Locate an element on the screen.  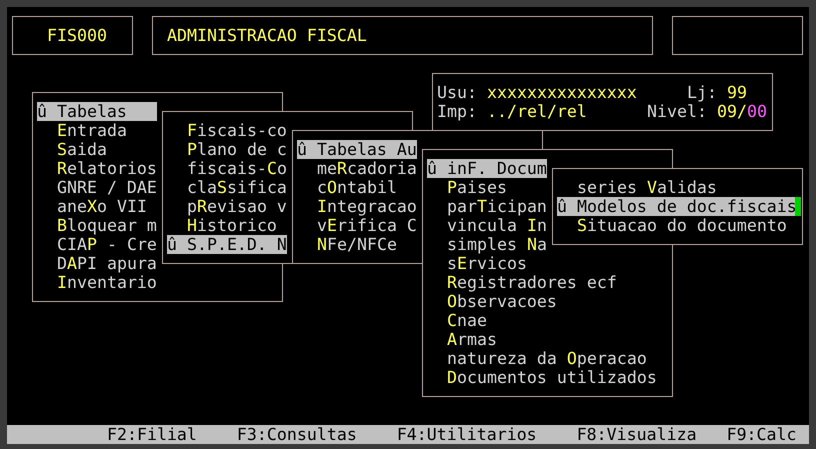
menu-item: vErifica C is located at coordinates (367, 225).